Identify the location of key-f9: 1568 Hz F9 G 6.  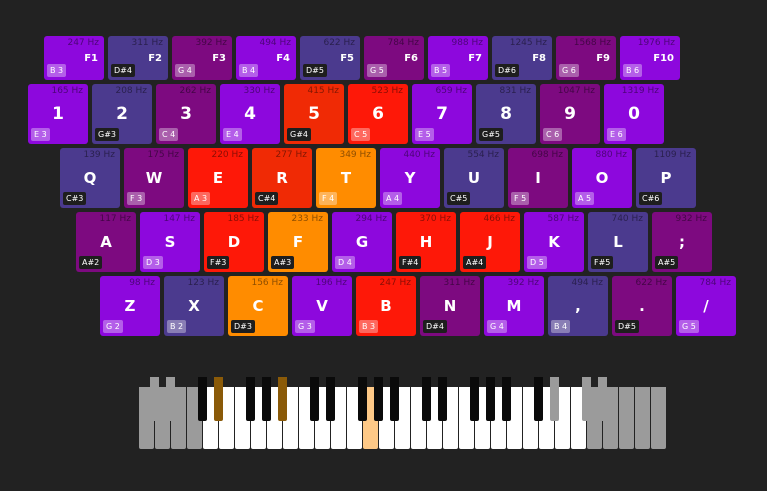
(586, 58).